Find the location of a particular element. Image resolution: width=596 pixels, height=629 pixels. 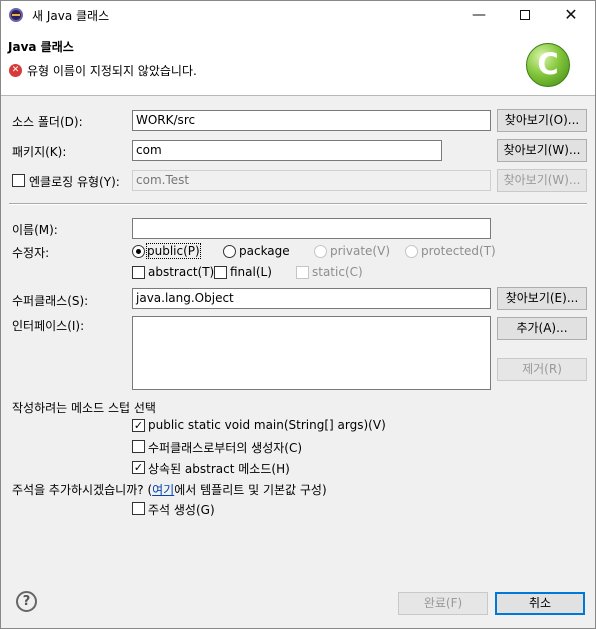

main-method-checkbox: ✓ is located at coordinates (138, 425).